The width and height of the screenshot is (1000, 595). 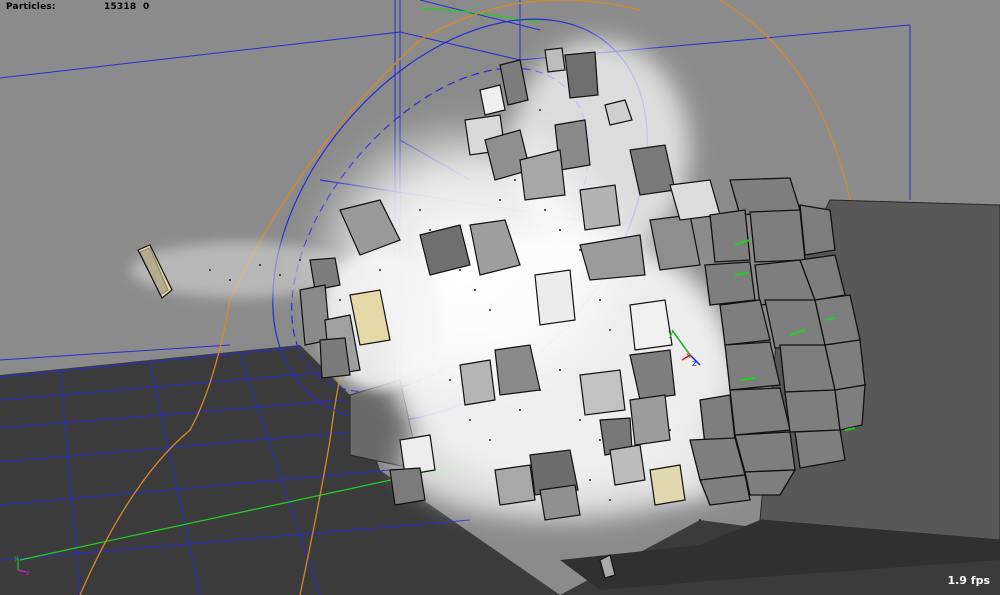 I want to click on gizmo-y-label: y, so click(x=16, y=558).